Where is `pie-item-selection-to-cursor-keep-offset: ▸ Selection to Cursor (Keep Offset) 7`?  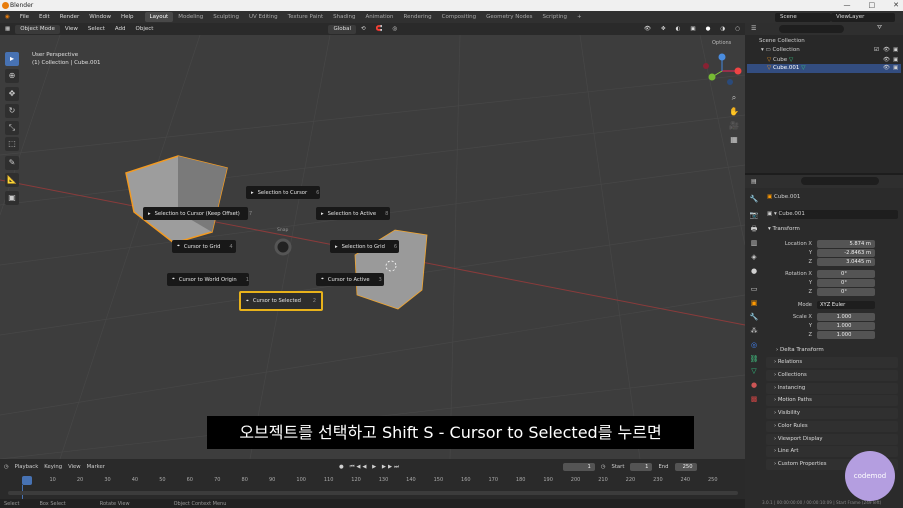
pie-item-selection-to-cursor-keep-offset: ▸ Selection to Cursor (Keep Offset) 7 is located at coordinates (197, 213).